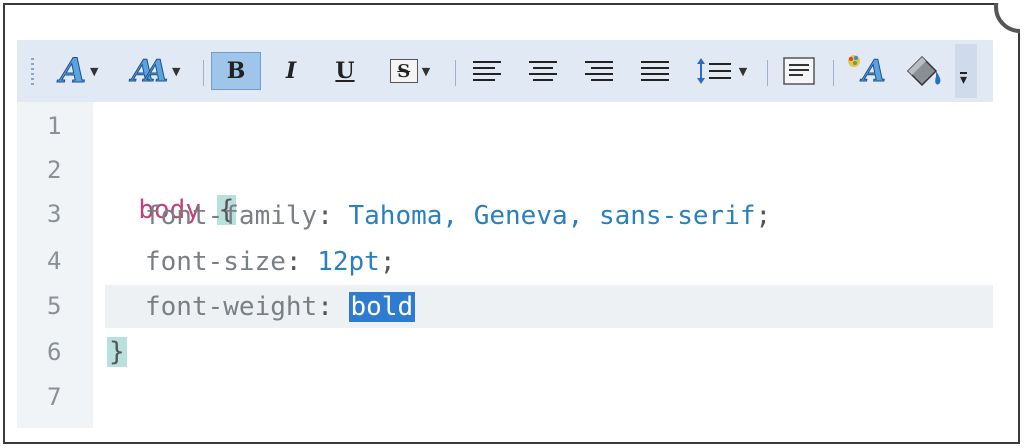 The height and width of the screenshot is (448, 1024). Describe the element at coordinates (54, 397) in the screenshot. I see `line-number: 7` at that location.